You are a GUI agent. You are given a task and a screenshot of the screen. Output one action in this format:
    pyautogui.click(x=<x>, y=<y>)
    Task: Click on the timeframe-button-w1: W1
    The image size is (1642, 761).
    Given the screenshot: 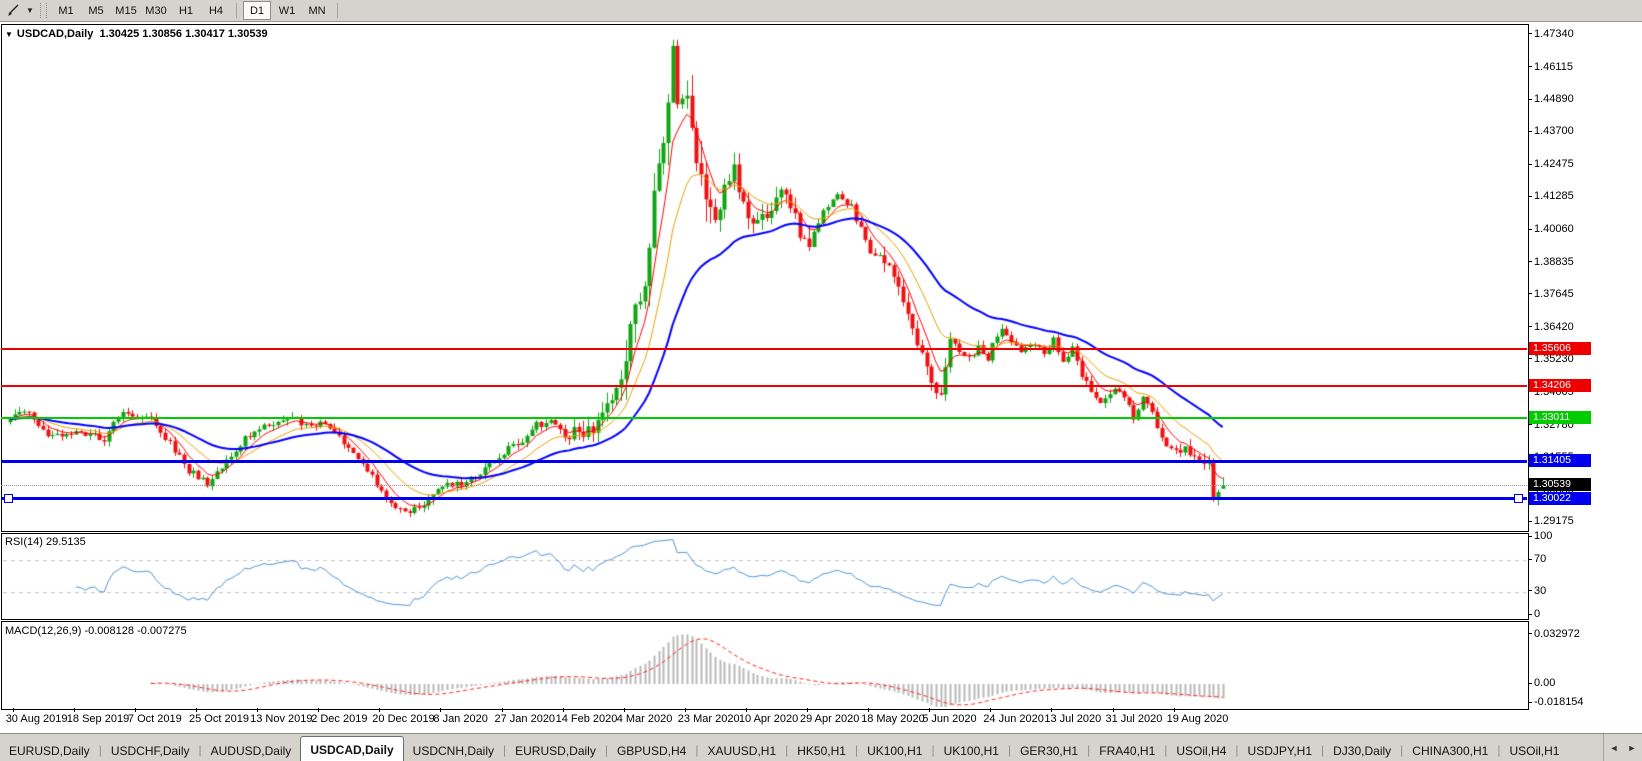 What is the action you would take?
    pyautogui.click(x=287, y=10)
    